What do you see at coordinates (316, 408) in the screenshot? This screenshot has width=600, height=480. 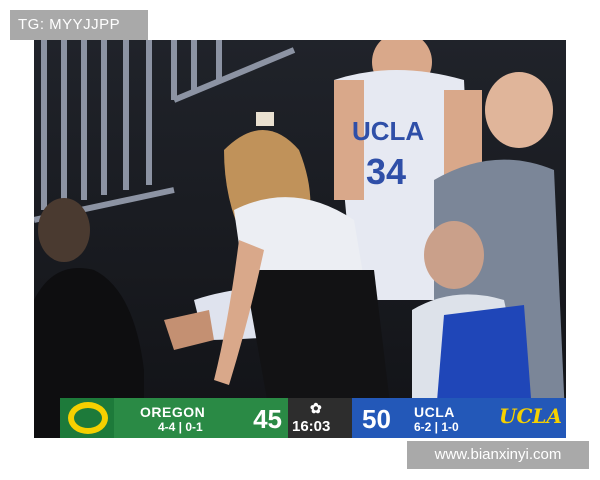 I see `nbc-peacock-icon: ✿` at bounding box center [316, 408].